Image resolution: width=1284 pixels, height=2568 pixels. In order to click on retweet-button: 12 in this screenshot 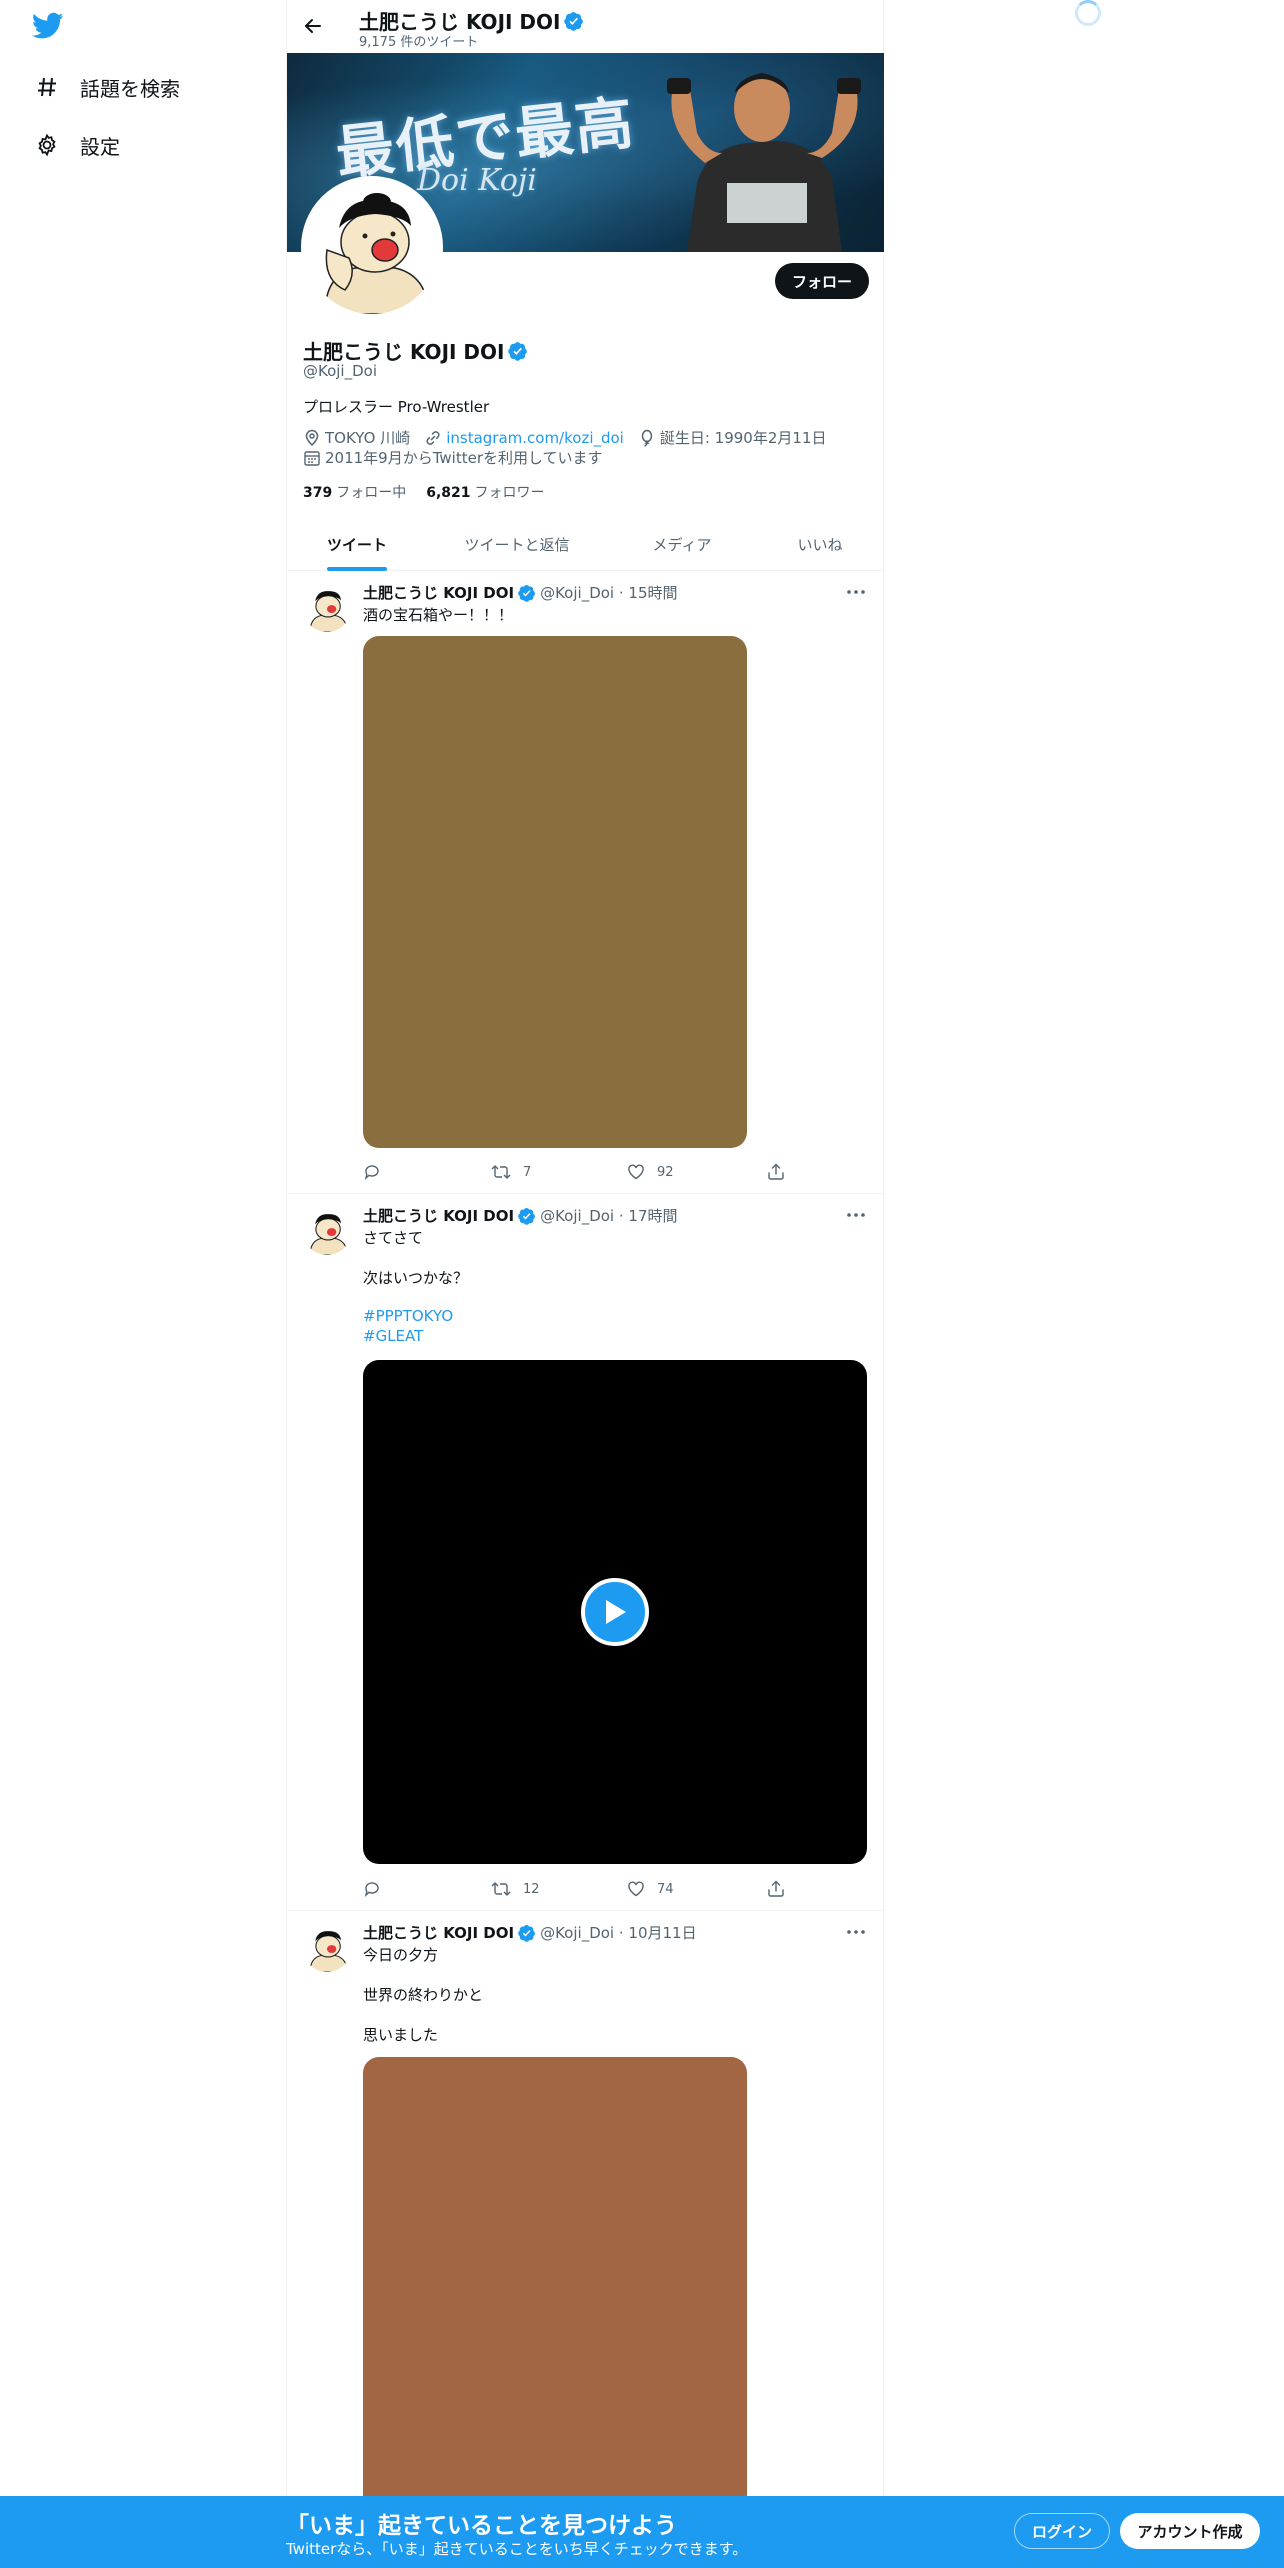, I will do `click(515, 1889)`.